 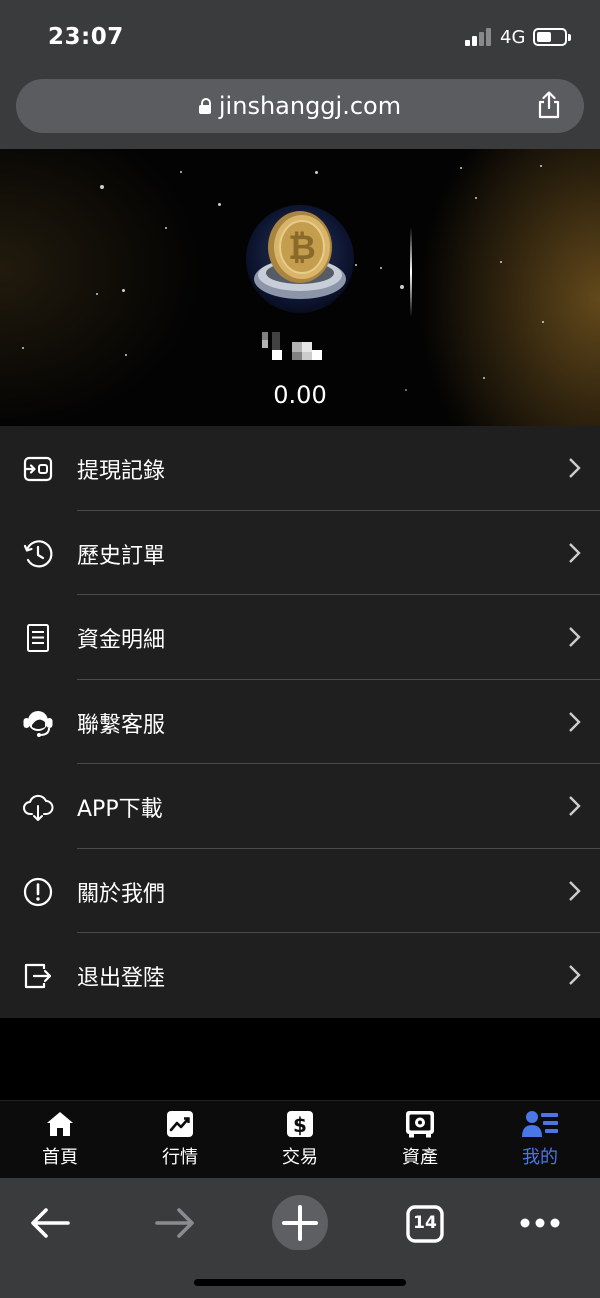 I want to click on url-text: jinshanggj.com, so click(x=310, y=106).